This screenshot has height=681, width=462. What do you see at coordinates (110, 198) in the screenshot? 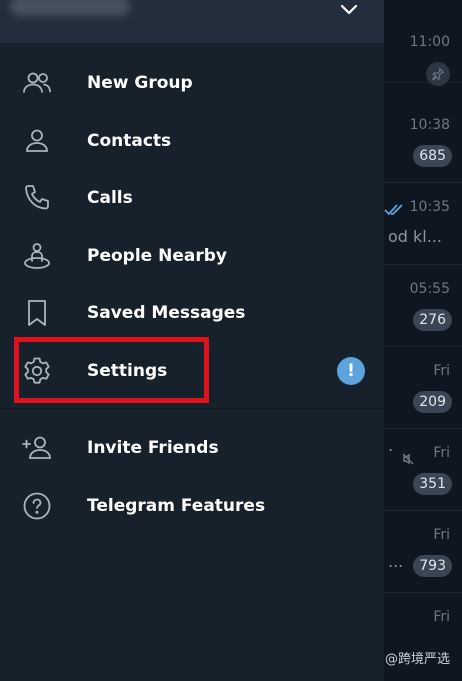
I see `menu-item-label: Calls` at bounding box center [110, 198].